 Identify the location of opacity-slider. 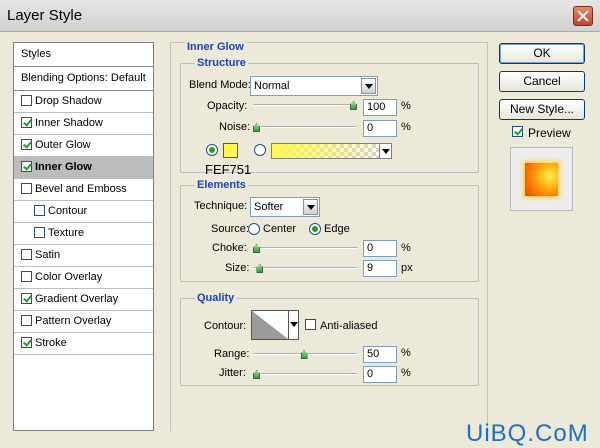
(305, 105).